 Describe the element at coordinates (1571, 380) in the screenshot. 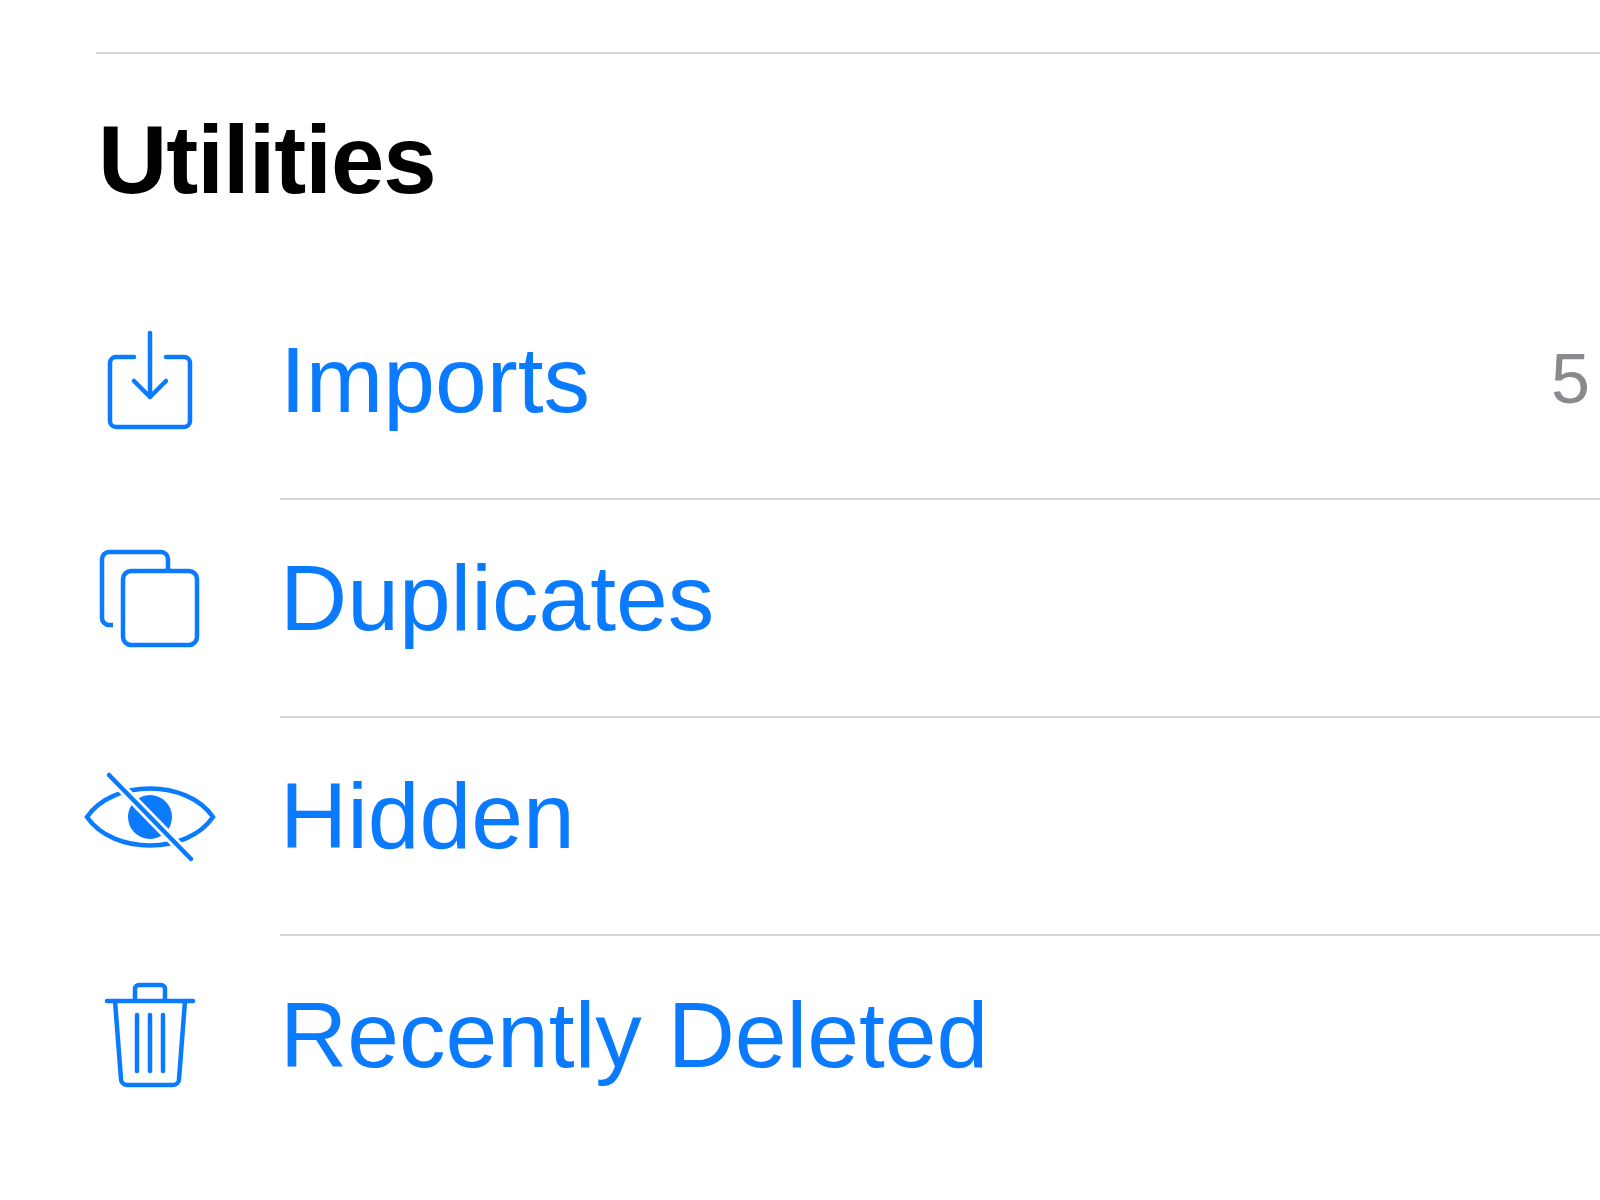

I see `item-count: 5` at that location.